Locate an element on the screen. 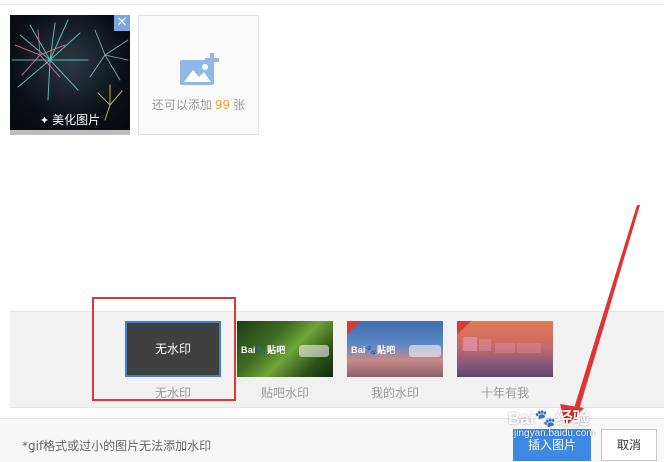 The image size is (664, 462). watermark-label-mine: 我的水印 is located at coordinates (394, 393).